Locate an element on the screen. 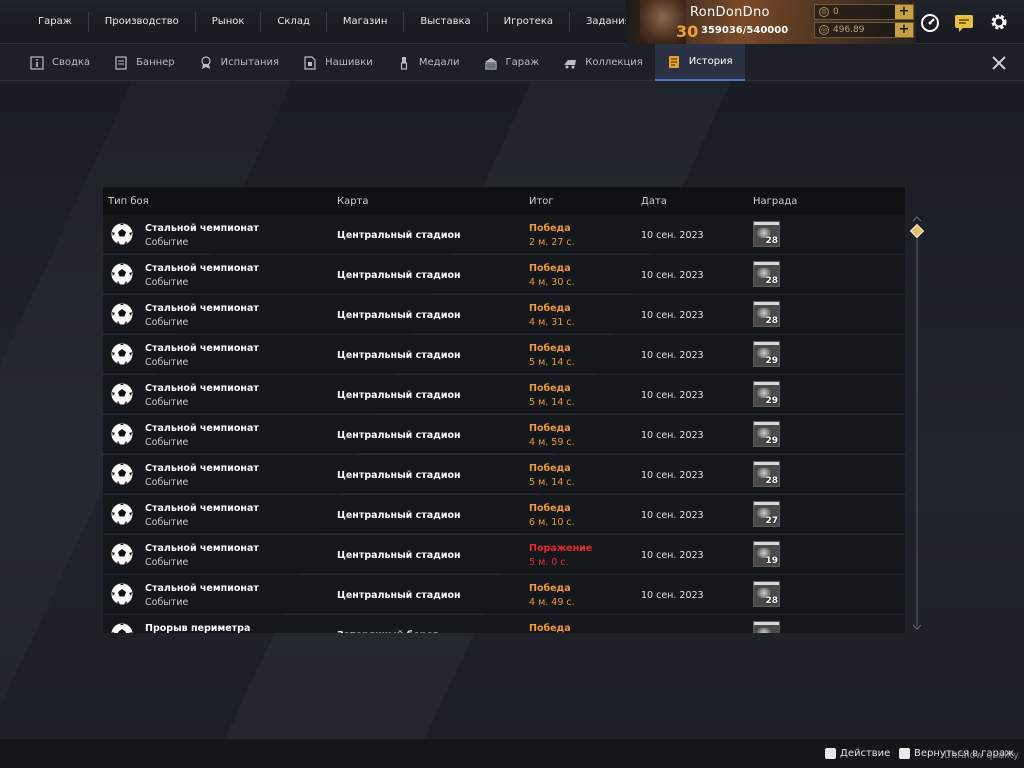 The image size is (1024, 768). add-coins-button: + is located at coordinates (904, 30).